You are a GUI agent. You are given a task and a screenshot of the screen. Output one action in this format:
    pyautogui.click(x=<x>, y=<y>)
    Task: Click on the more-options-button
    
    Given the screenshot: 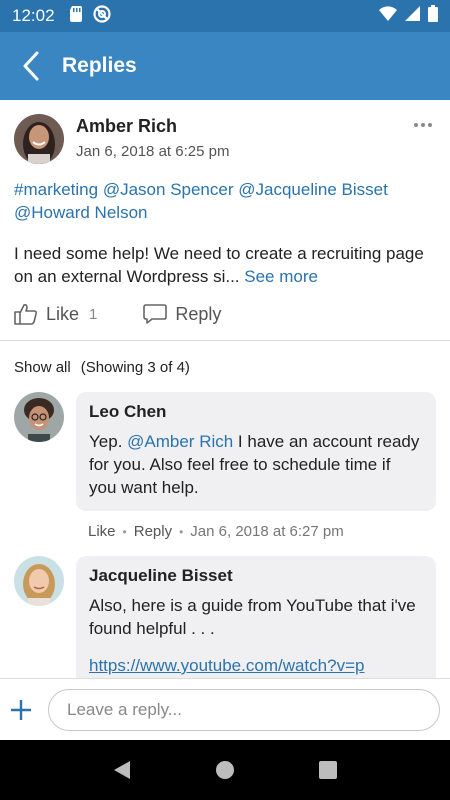 What is the action you would take?
    pyautogui.click(x=424, y=125)
    